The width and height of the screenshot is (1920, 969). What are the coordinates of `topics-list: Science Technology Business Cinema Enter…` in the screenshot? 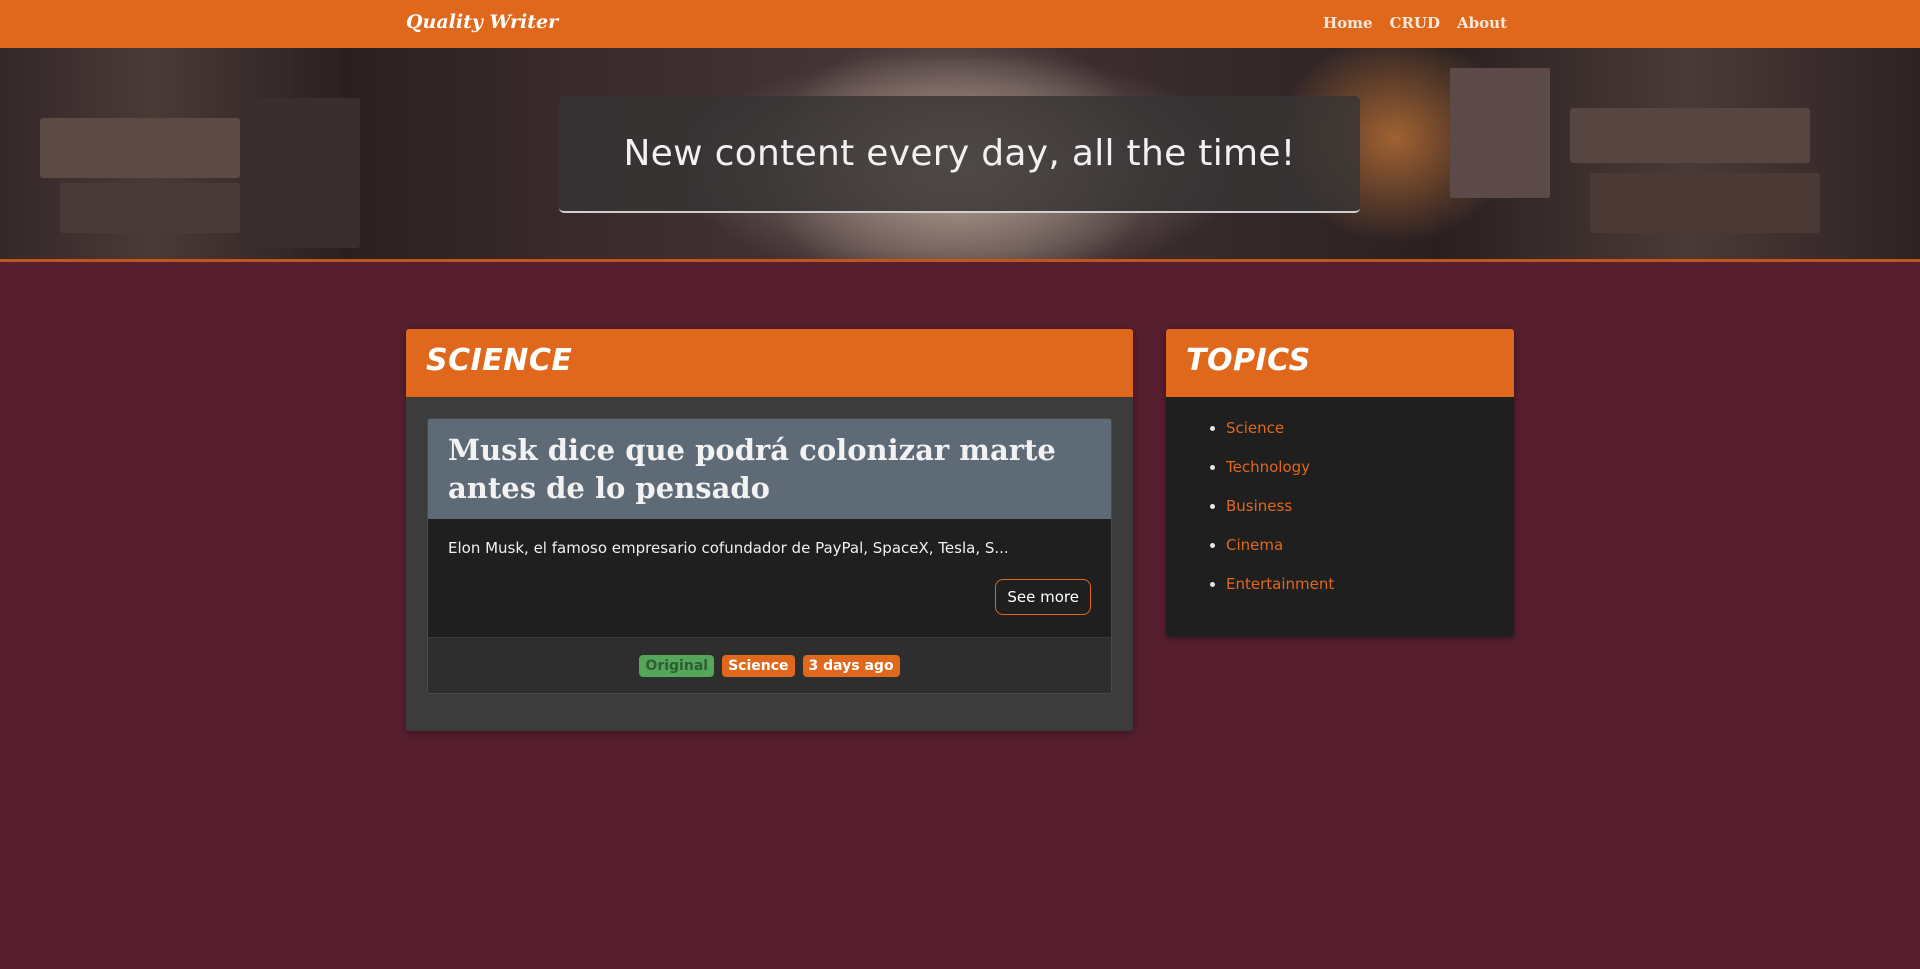 It's located at (1340, 495).